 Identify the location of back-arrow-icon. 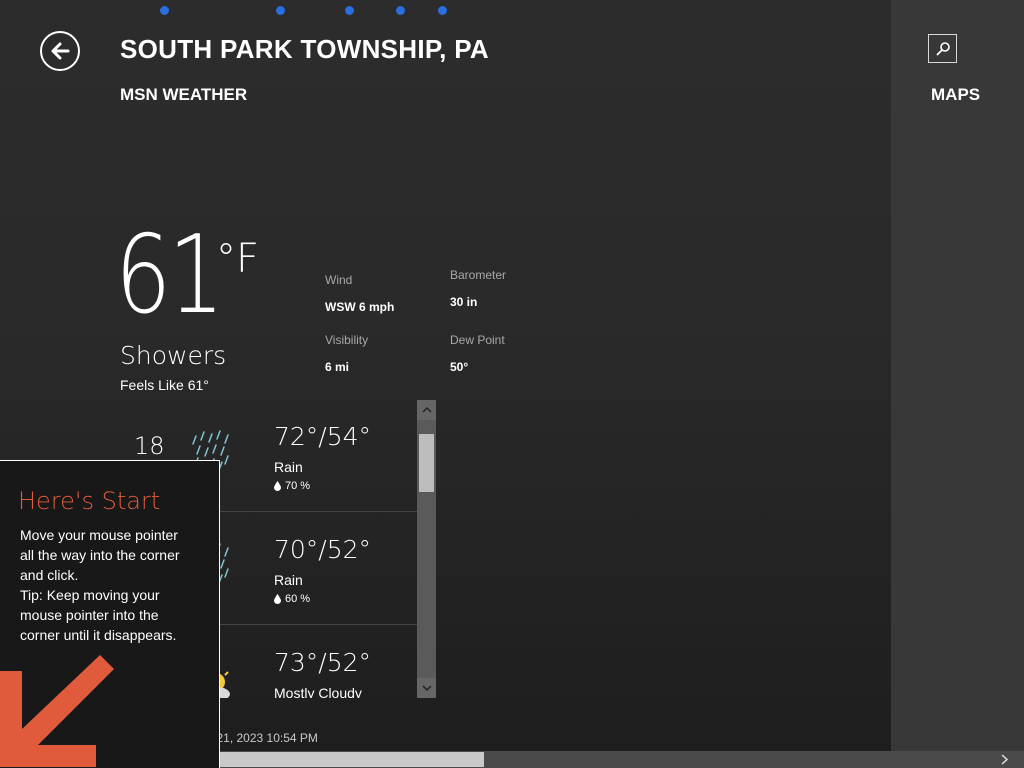
(60, 51).